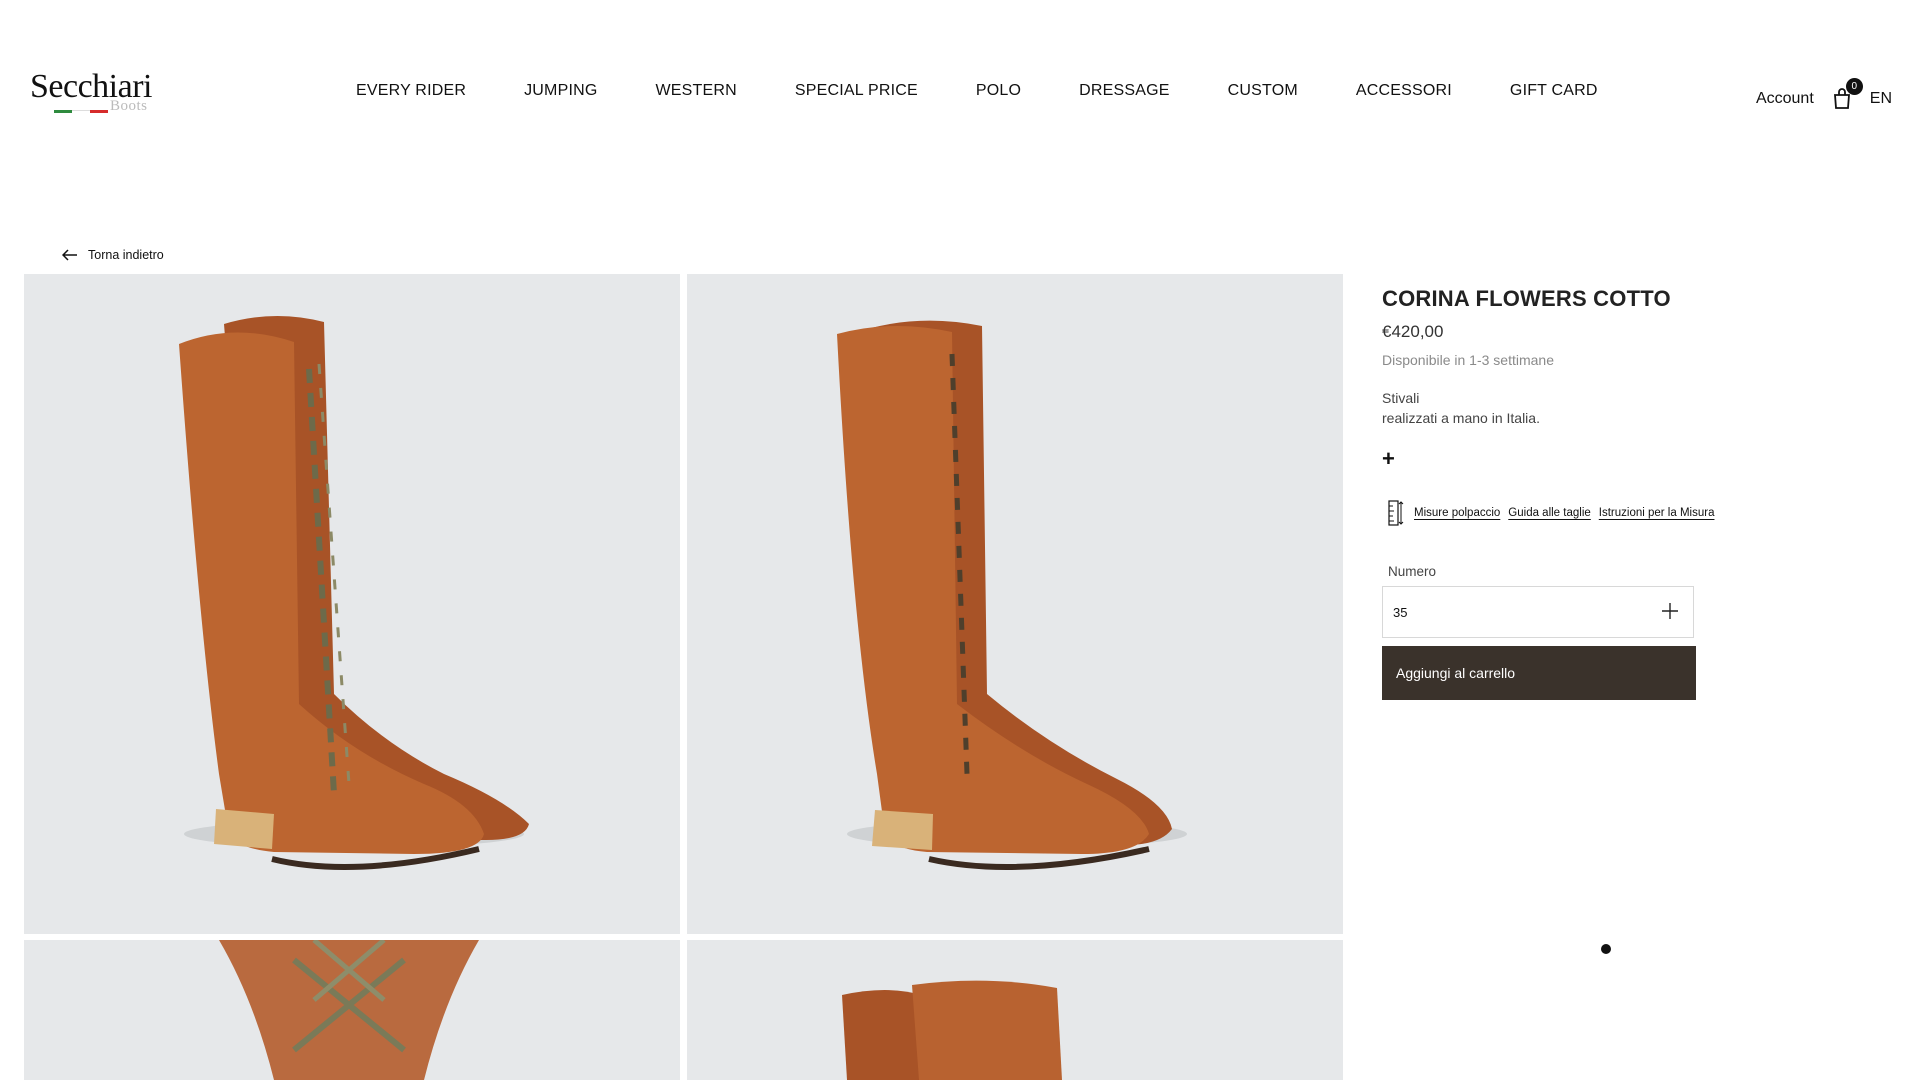  What do you see at coordinates (1554, 91) in the screenshot?
I see `nav-item-gift-card: GIFT CARD` at bounding box center [1554, 91].